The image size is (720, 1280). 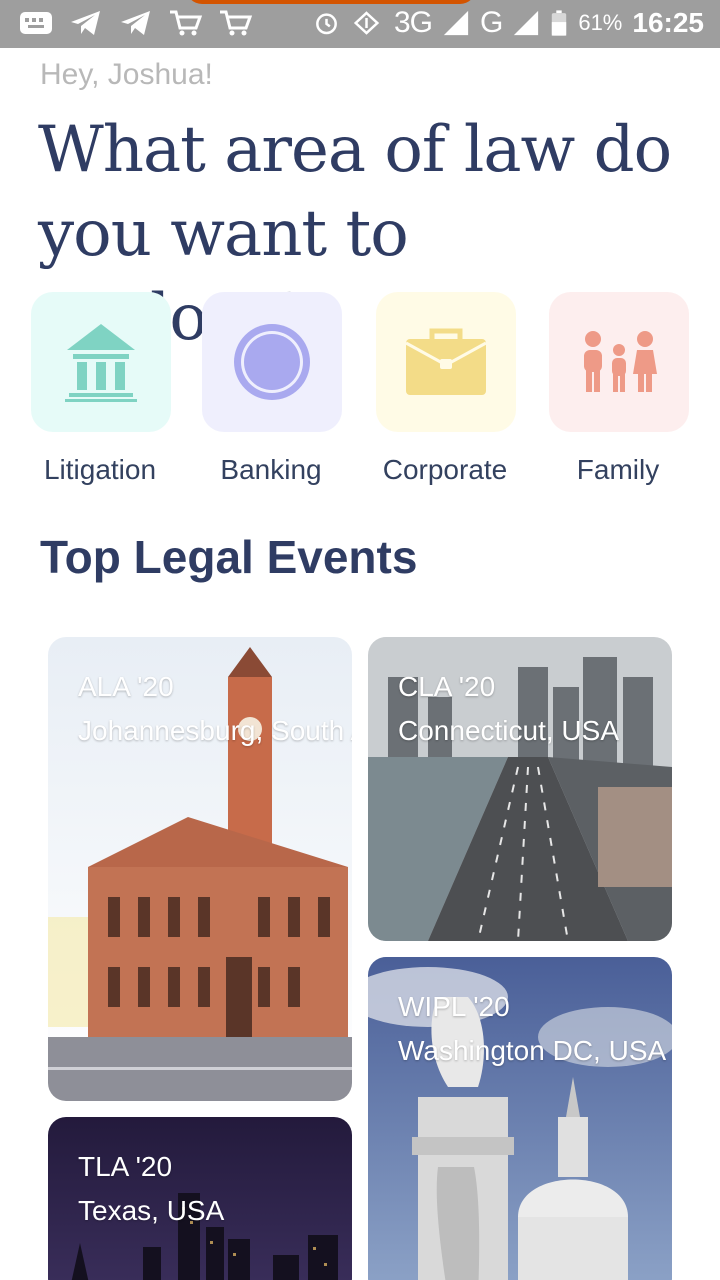 What do you see at coordinates (618, 469) in the screenshot?
I see `category-family-label: Family` at bounding box center [618, 469].